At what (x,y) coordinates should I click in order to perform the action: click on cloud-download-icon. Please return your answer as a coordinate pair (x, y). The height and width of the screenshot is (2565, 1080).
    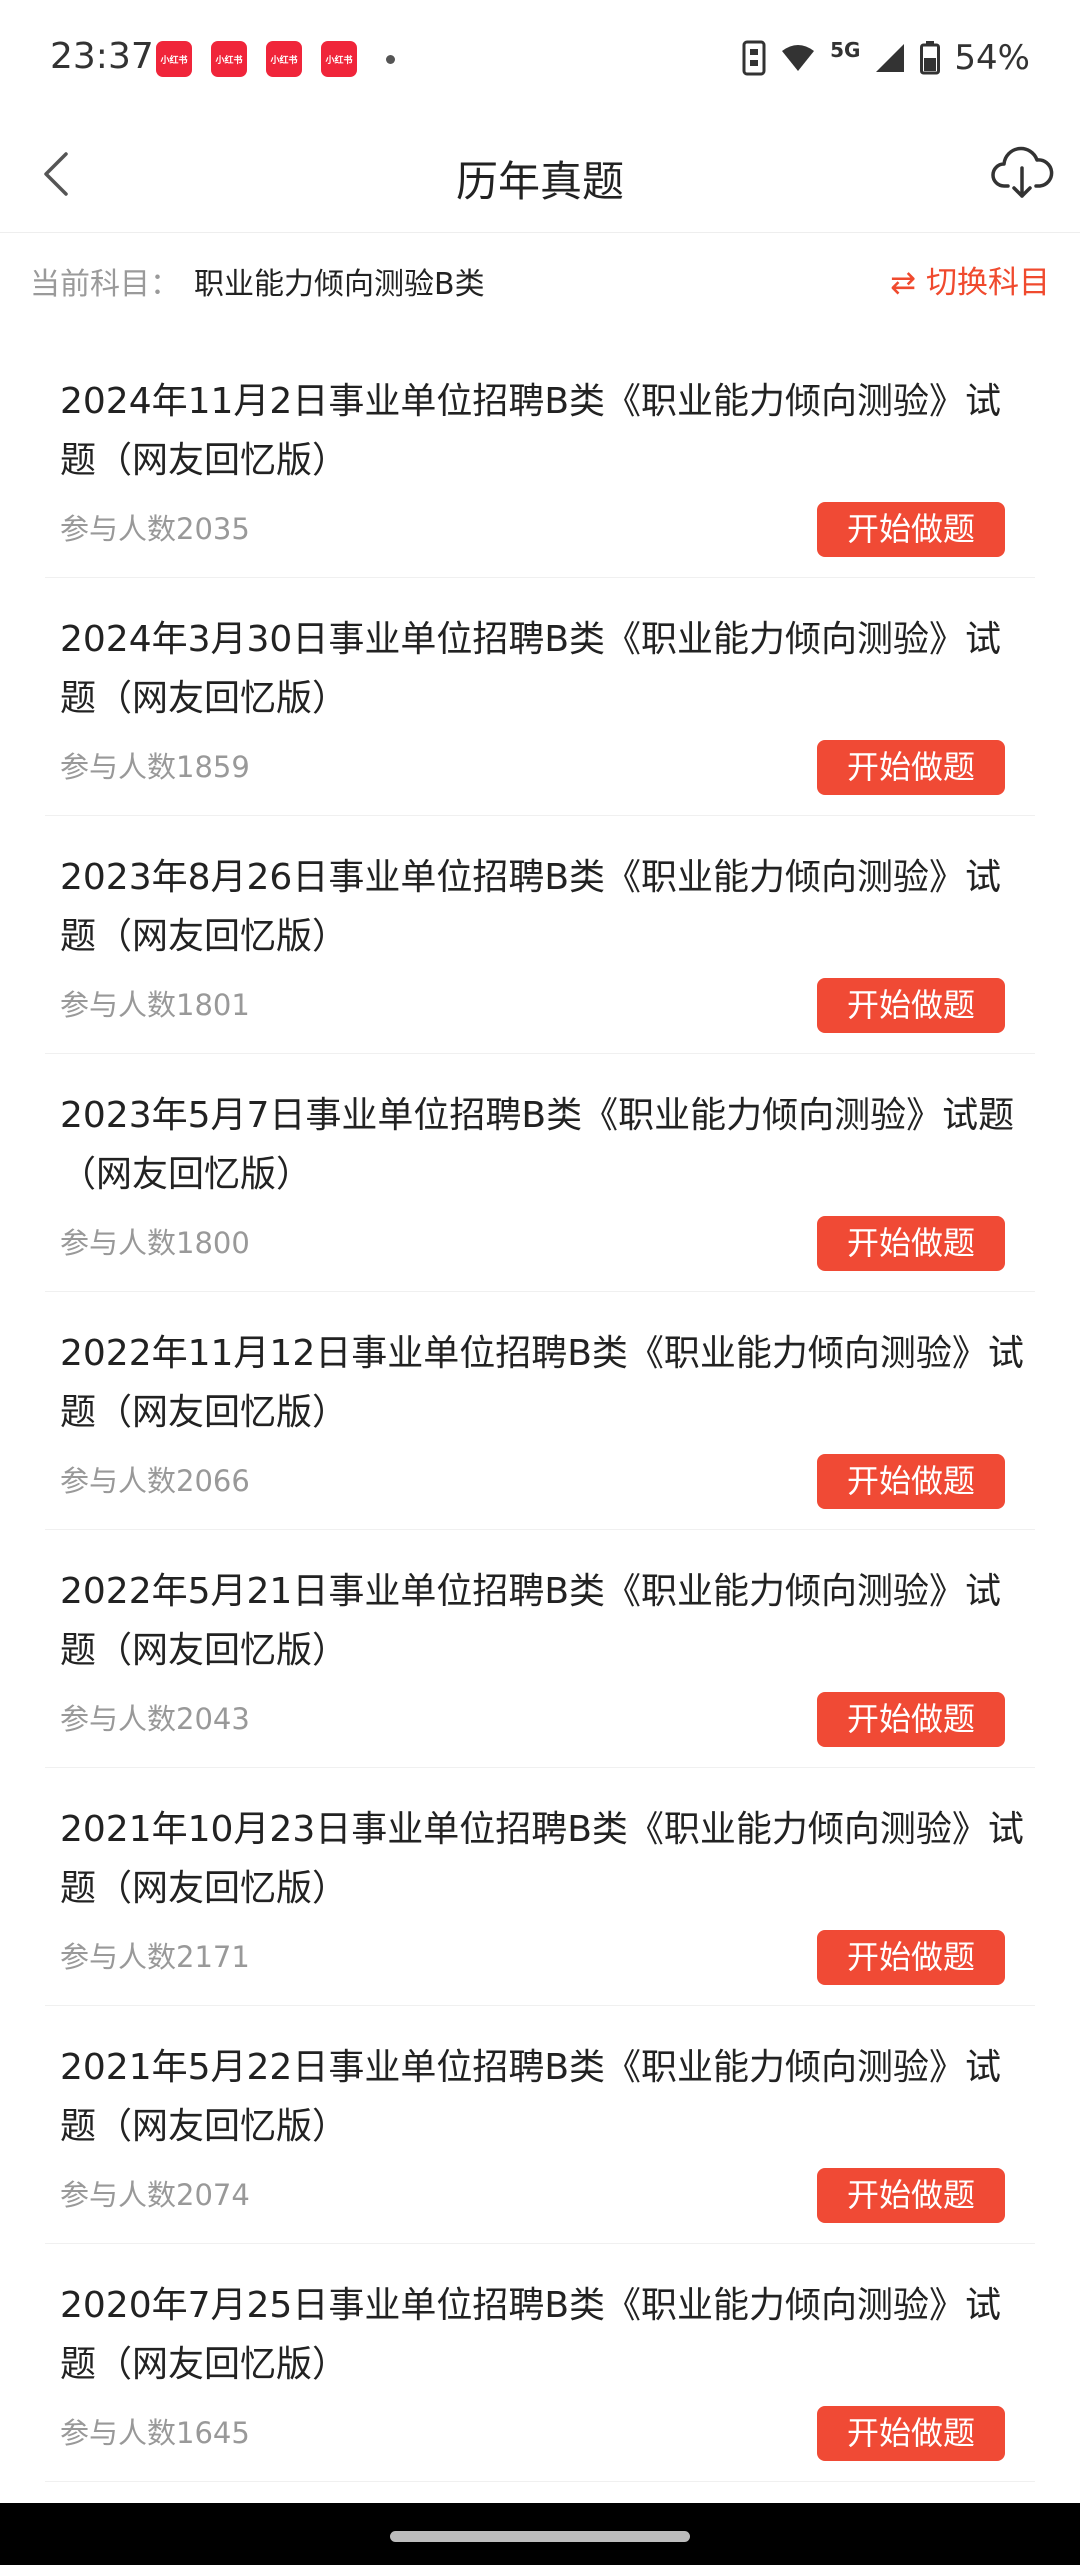
    Looking at the image, I should click on (1022, 172).